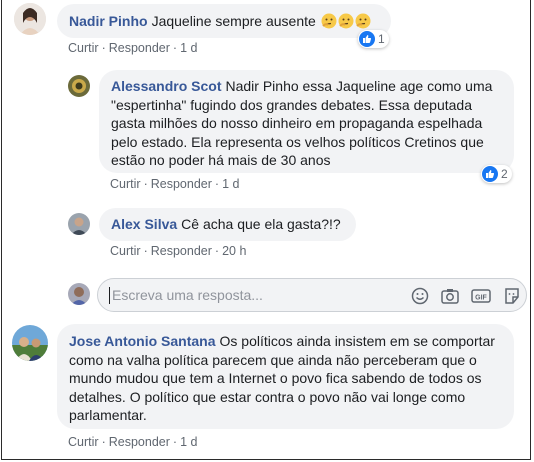  Describe the element at coordinates (381, 39) in the screenshot. I see `reaction-number: 1` at that location.